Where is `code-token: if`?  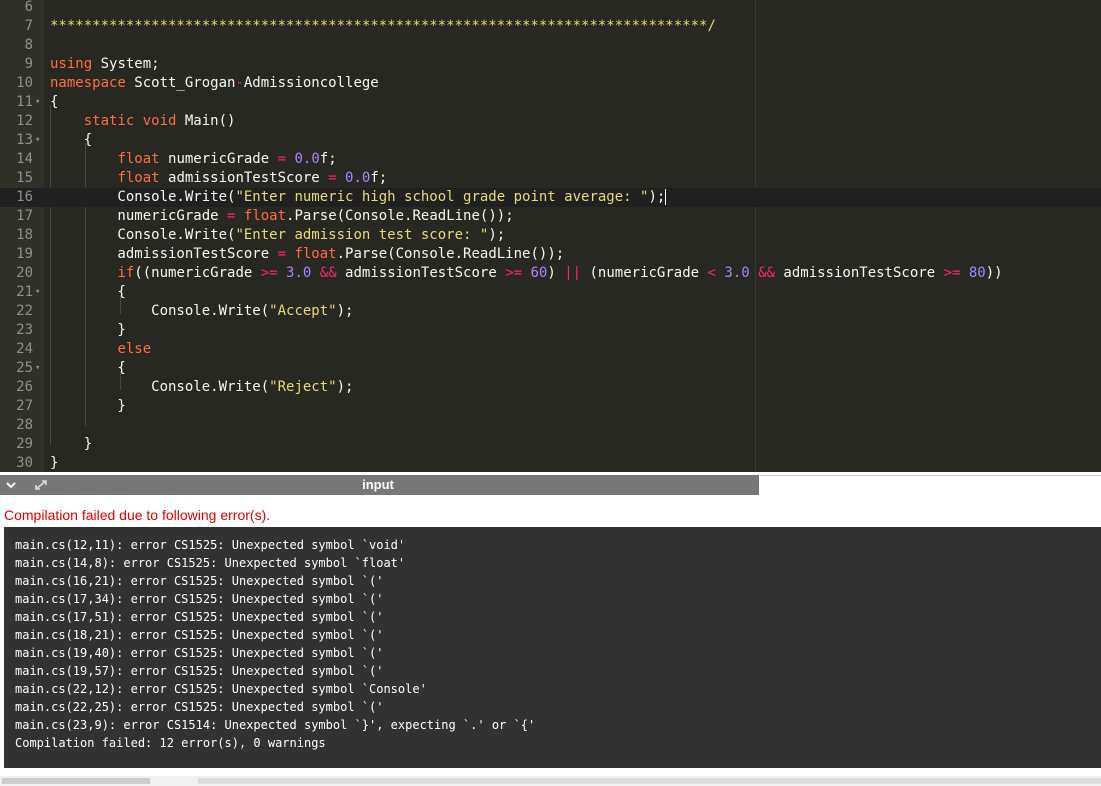
code-token: if is located at coordinates (126, 273).